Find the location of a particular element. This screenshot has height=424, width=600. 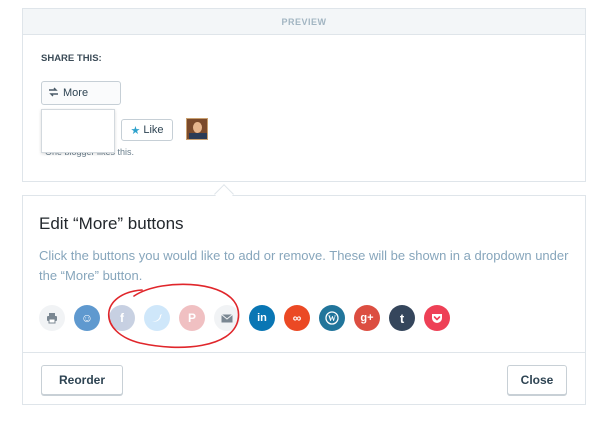

share-icon is located at coordinates (53, 93).